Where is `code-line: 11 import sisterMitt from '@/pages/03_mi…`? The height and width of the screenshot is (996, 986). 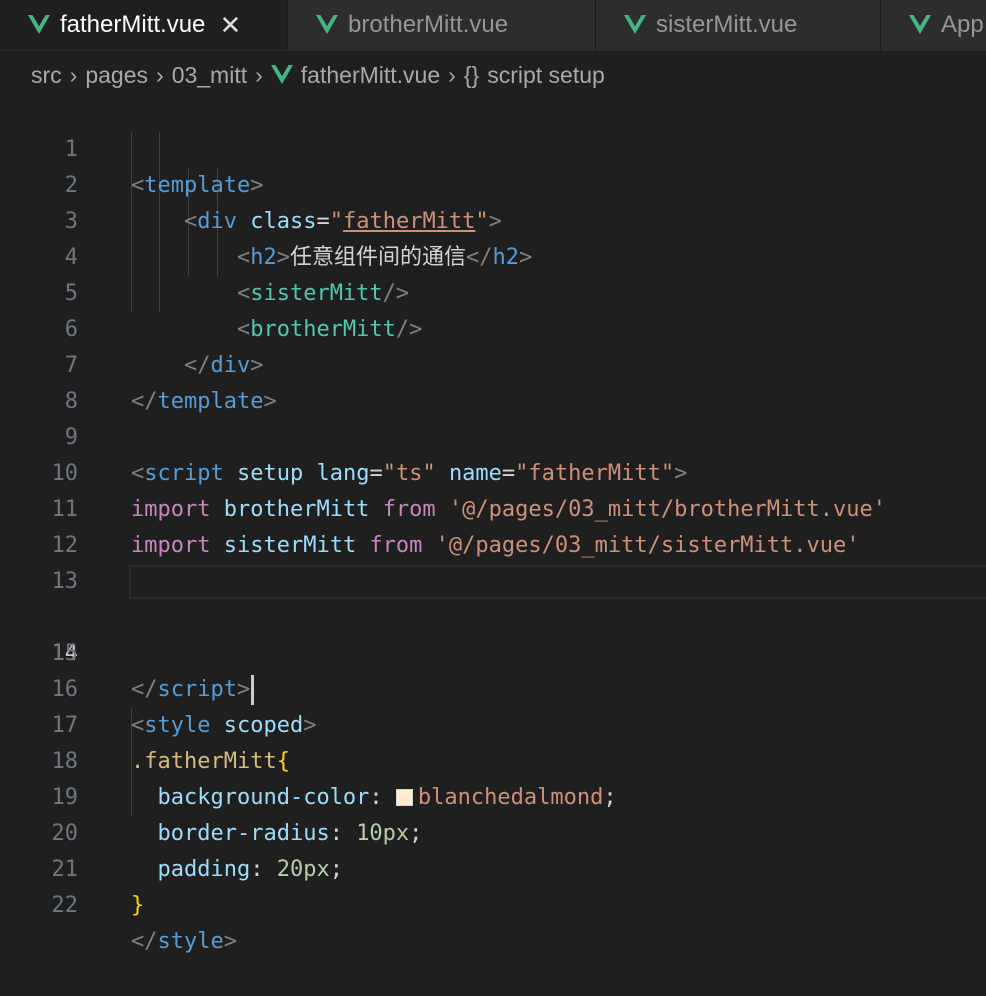
code-line: 11 import sisterMitt from '@/pages/03_mi… is located at coordinates (493, 507).